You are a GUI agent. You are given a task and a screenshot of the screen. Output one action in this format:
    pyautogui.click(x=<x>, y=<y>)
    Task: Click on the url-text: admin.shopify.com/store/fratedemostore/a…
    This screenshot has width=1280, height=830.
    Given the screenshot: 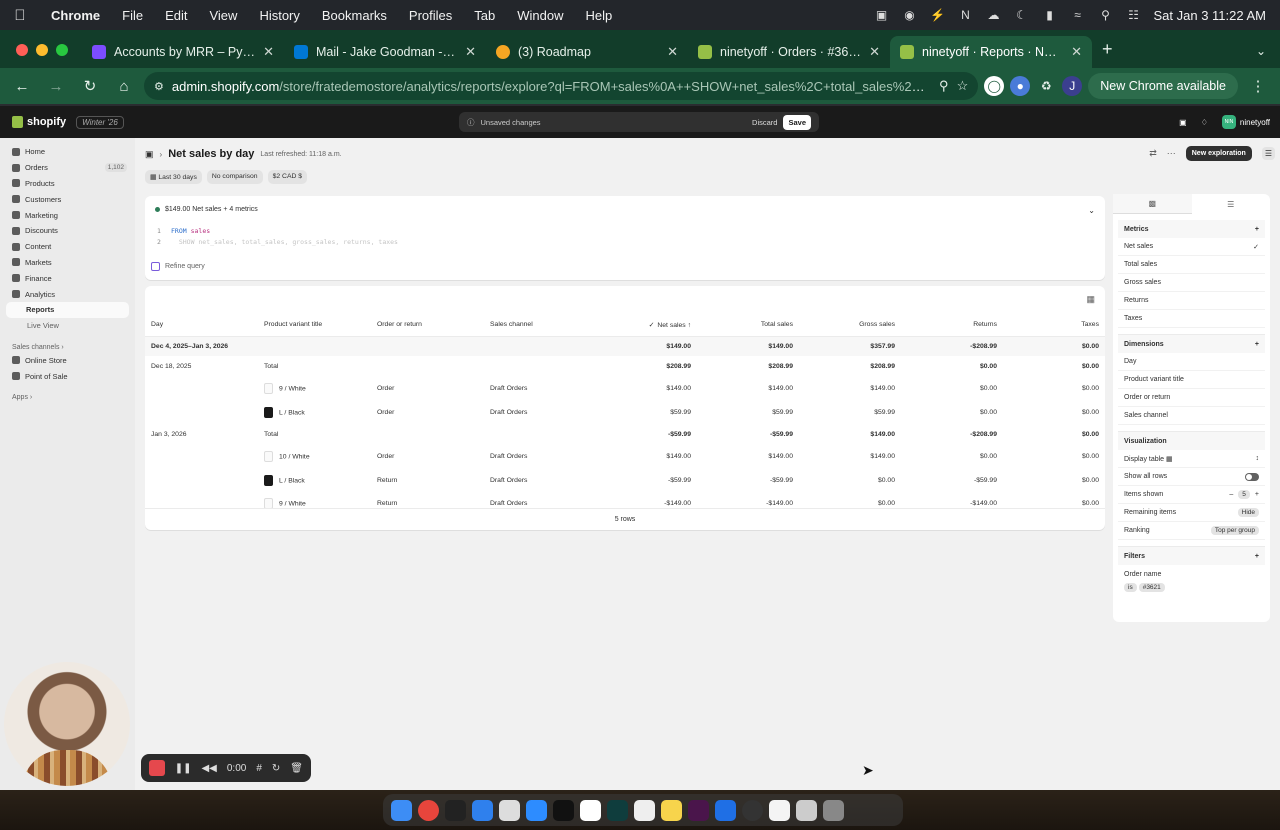 What is the action you would take?
    pyautogui.click(x=551, y=86)
    